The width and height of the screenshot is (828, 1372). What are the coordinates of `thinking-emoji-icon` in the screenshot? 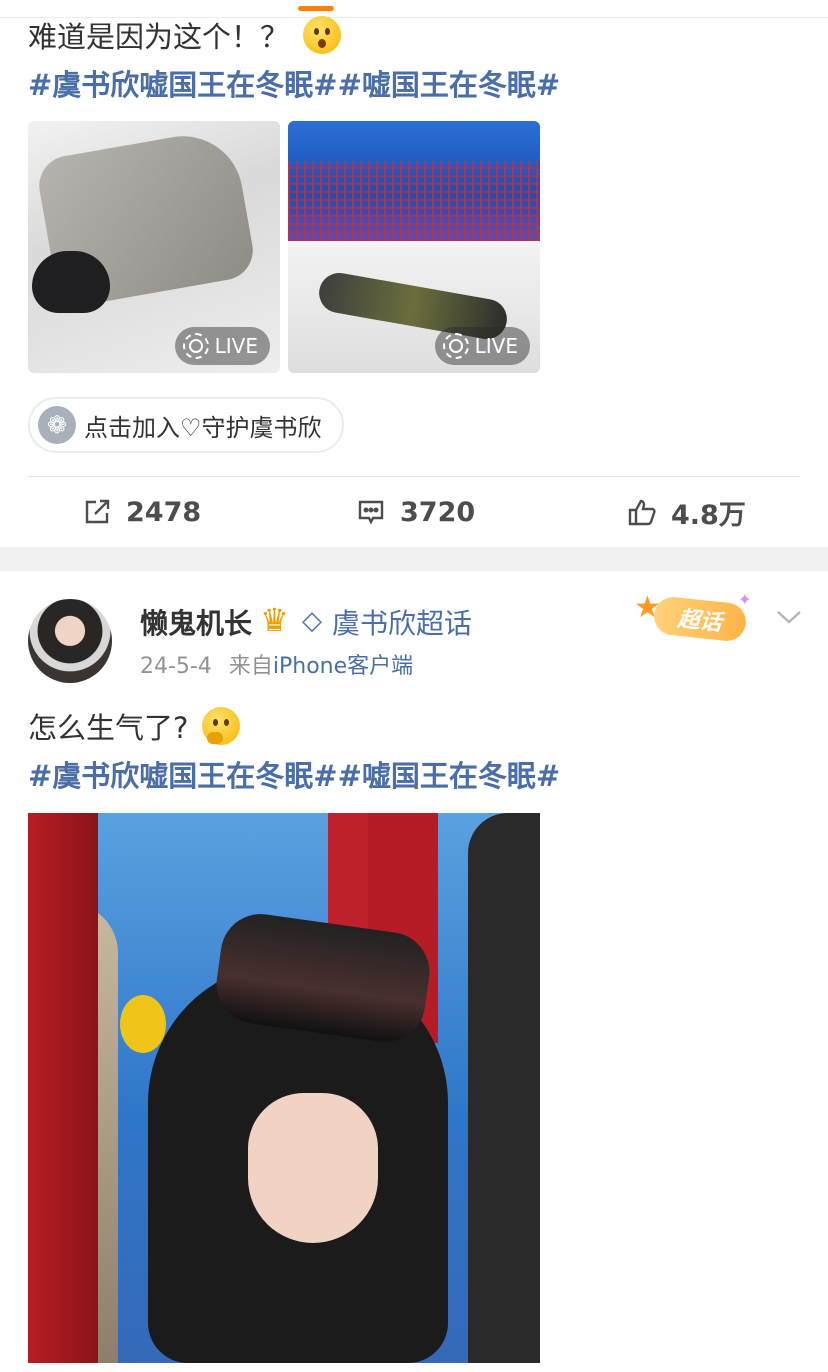 It's located at (221, 726).